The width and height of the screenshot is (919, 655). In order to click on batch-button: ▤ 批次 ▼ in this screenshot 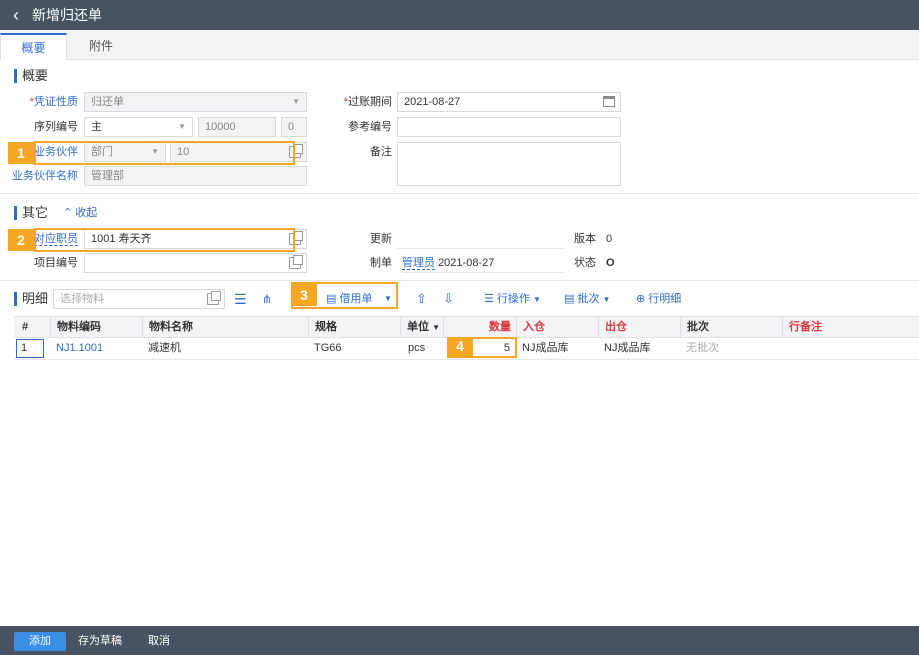, I will do `click(587, 299)`.